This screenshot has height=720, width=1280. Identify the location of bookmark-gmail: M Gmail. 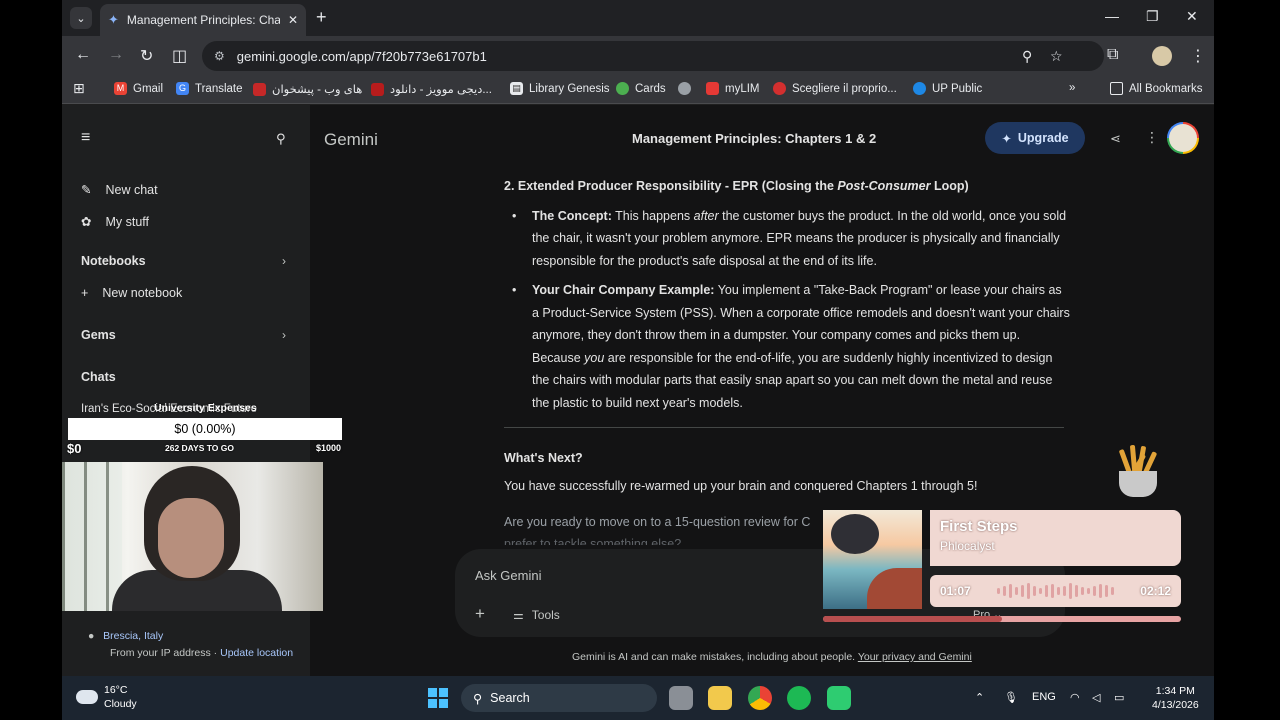
(138, 88).